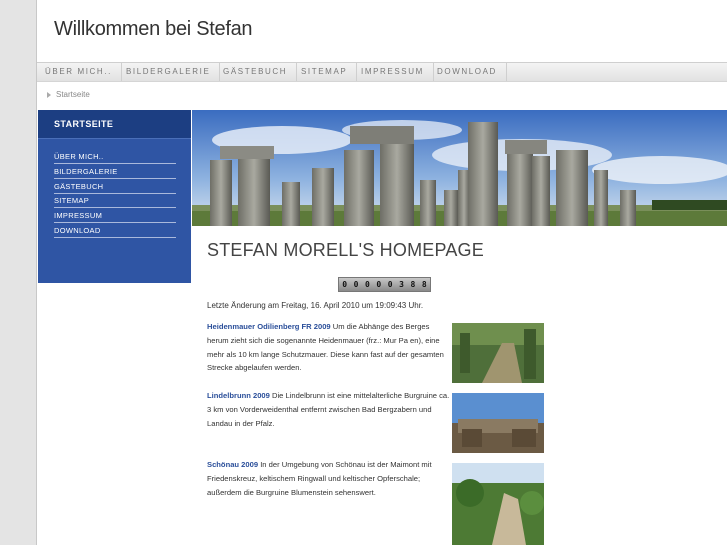 Image resolution: width=727 pixels, height=545 pixels. I want to click on sidebar-item-download: DOWNLOAD, so click(115, 231).